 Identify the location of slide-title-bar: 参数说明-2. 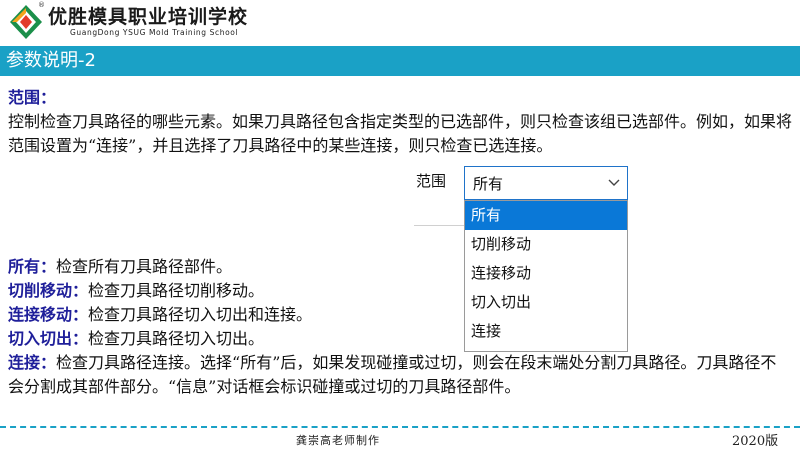
(400, 61).